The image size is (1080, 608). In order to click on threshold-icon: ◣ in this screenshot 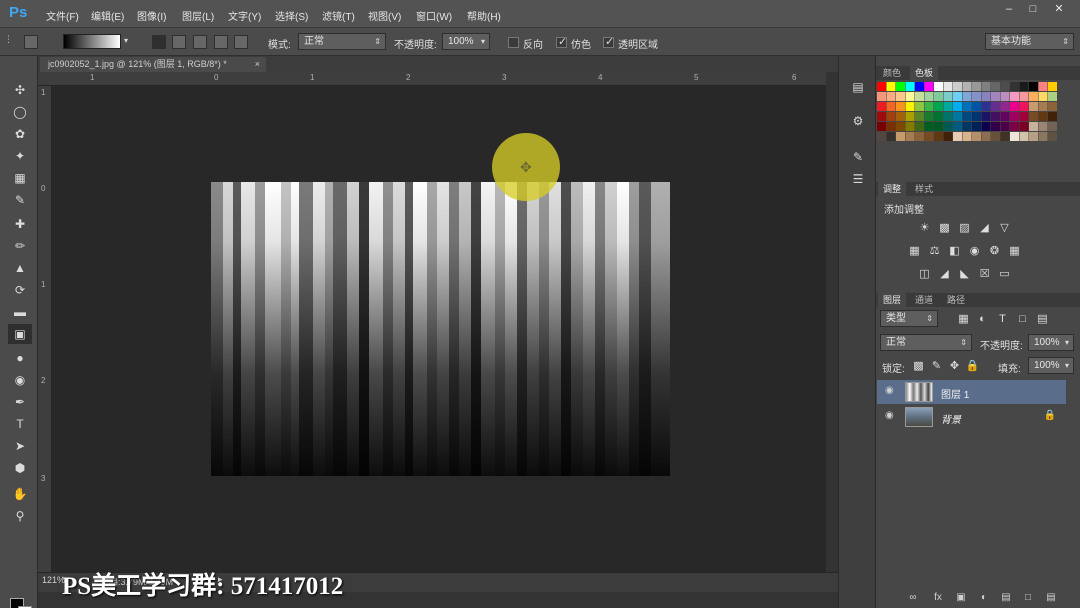, I will do `click(964, 274)`.